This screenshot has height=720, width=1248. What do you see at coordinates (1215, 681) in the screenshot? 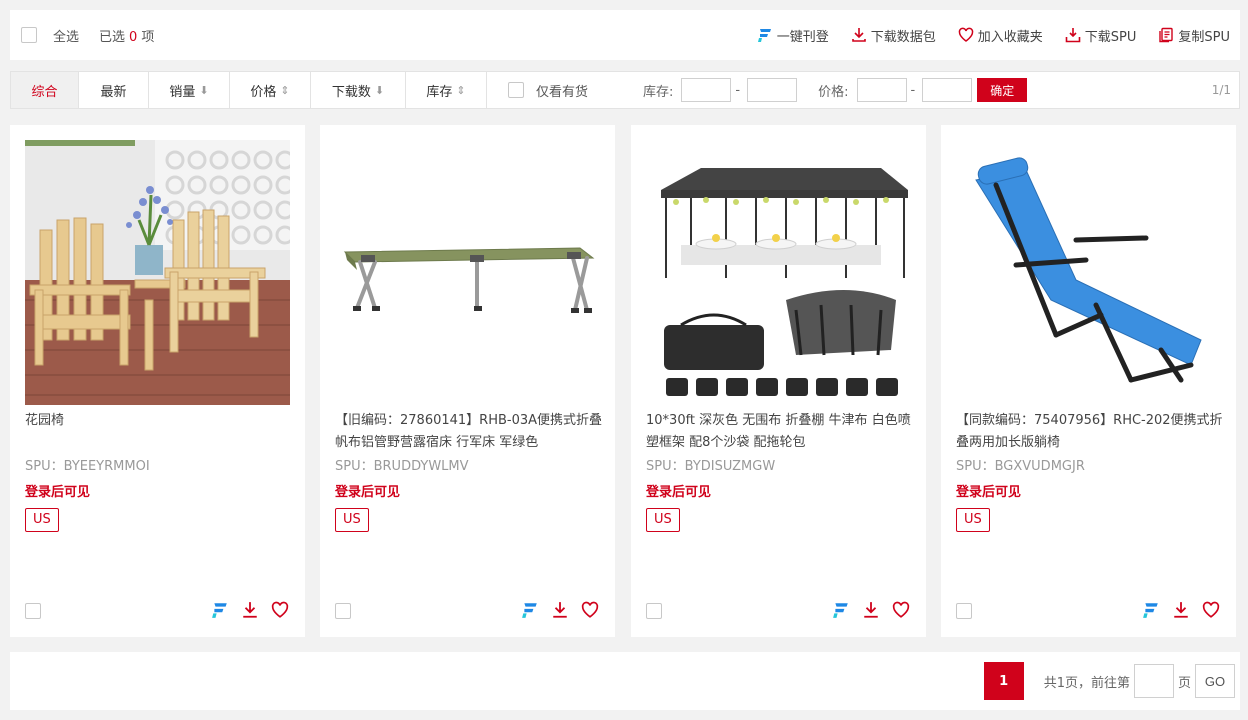
I see `goto-page-button: GO` at bounding box center [1215, 681].